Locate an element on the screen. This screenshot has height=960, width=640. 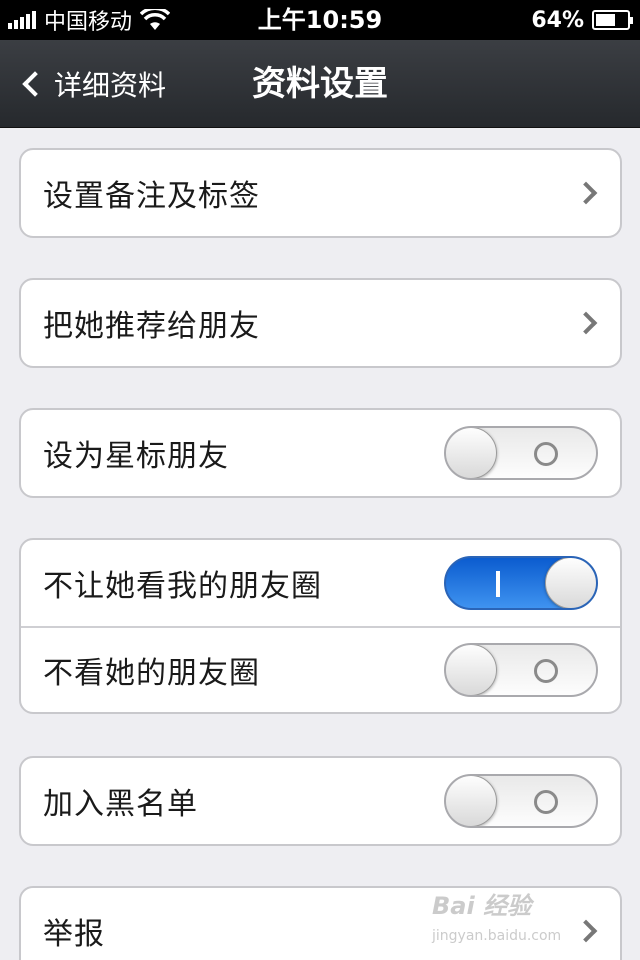
battery-percent: 64% is located at coordinates (557, 20).